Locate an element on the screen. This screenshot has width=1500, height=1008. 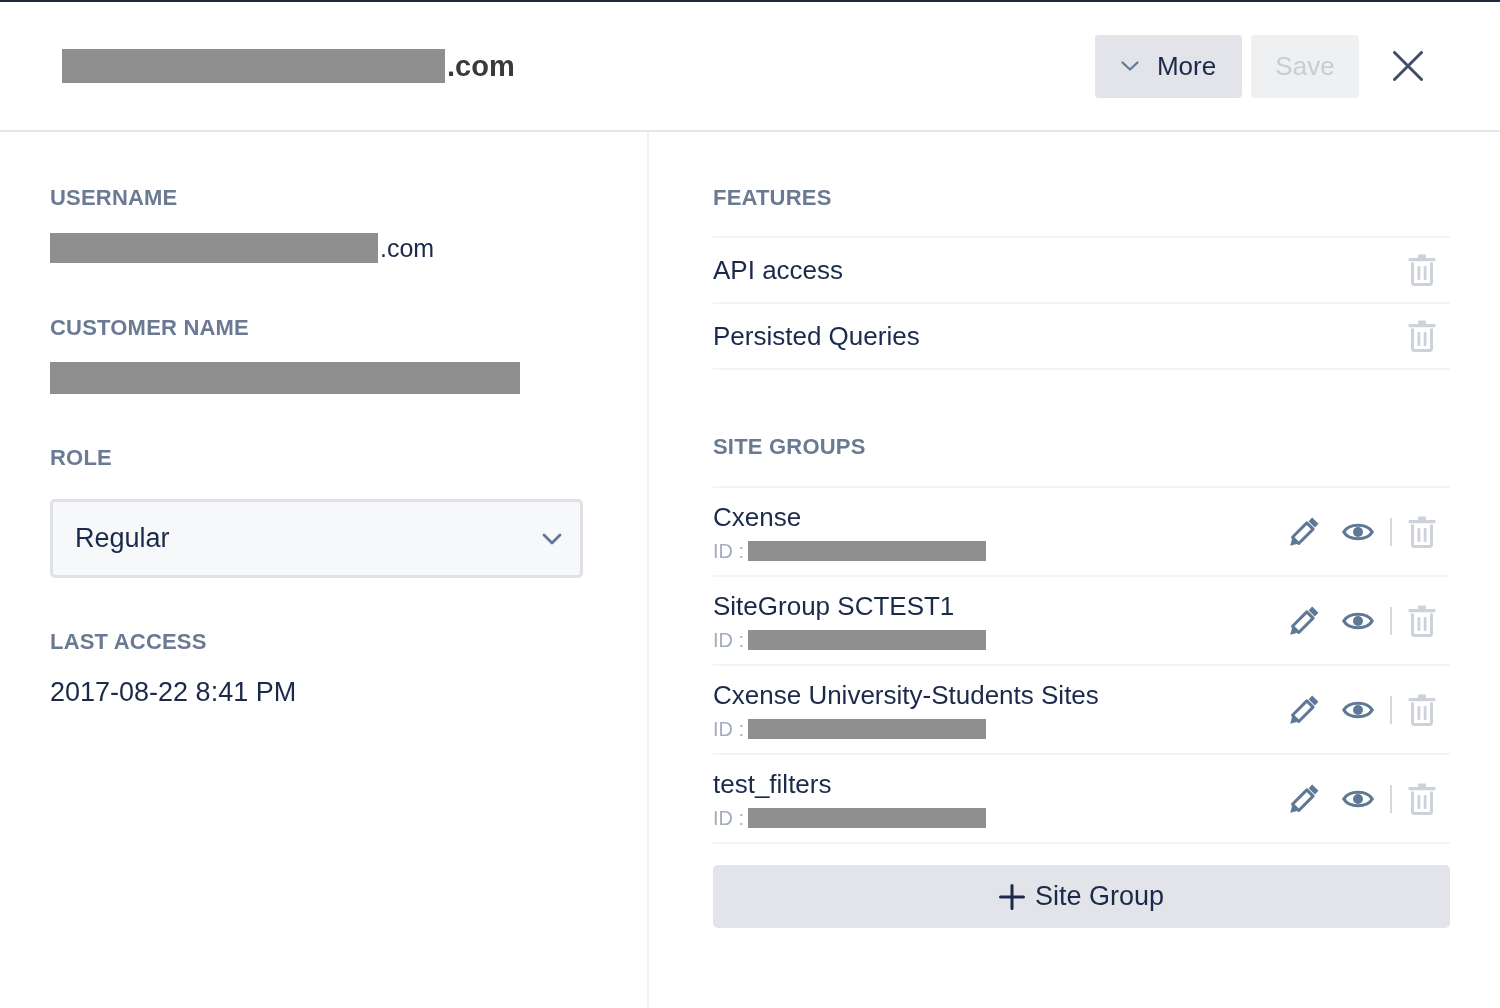
site-group-name: Cxense is located at coordinates (757, 516).